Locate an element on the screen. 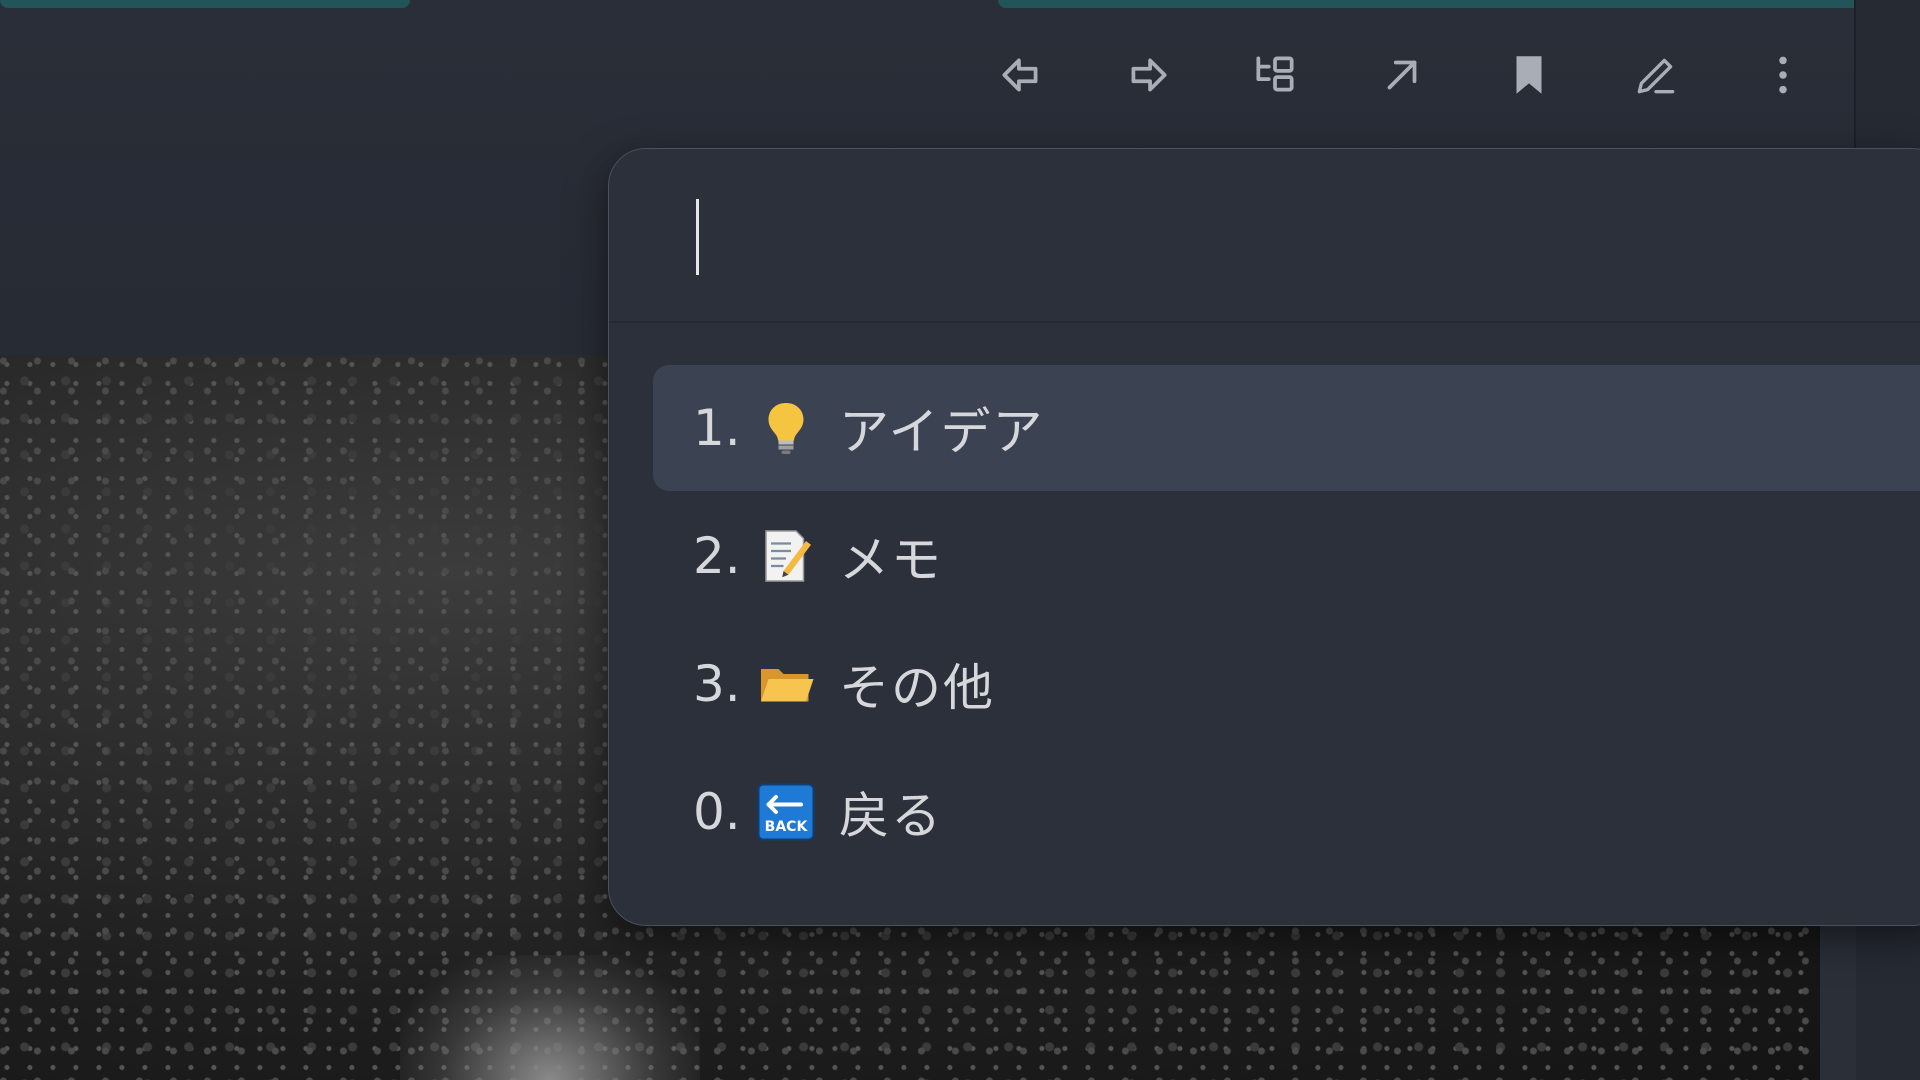 This screenshot has width=1920, height=1080. memo-icon is located at coordinates (786, 556).